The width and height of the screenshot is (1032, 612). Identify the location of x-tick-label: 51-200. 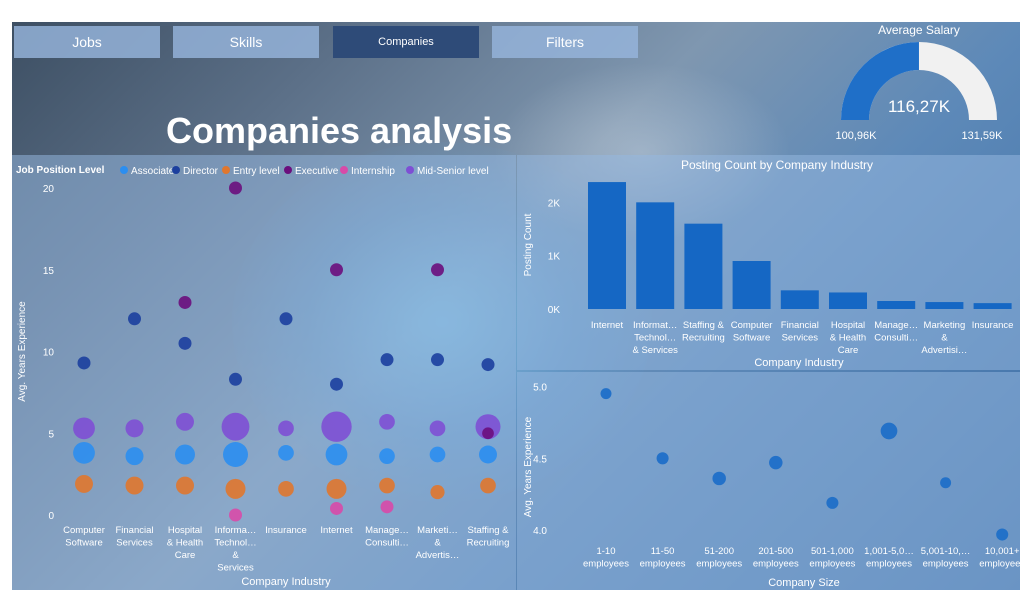
(719, 551).